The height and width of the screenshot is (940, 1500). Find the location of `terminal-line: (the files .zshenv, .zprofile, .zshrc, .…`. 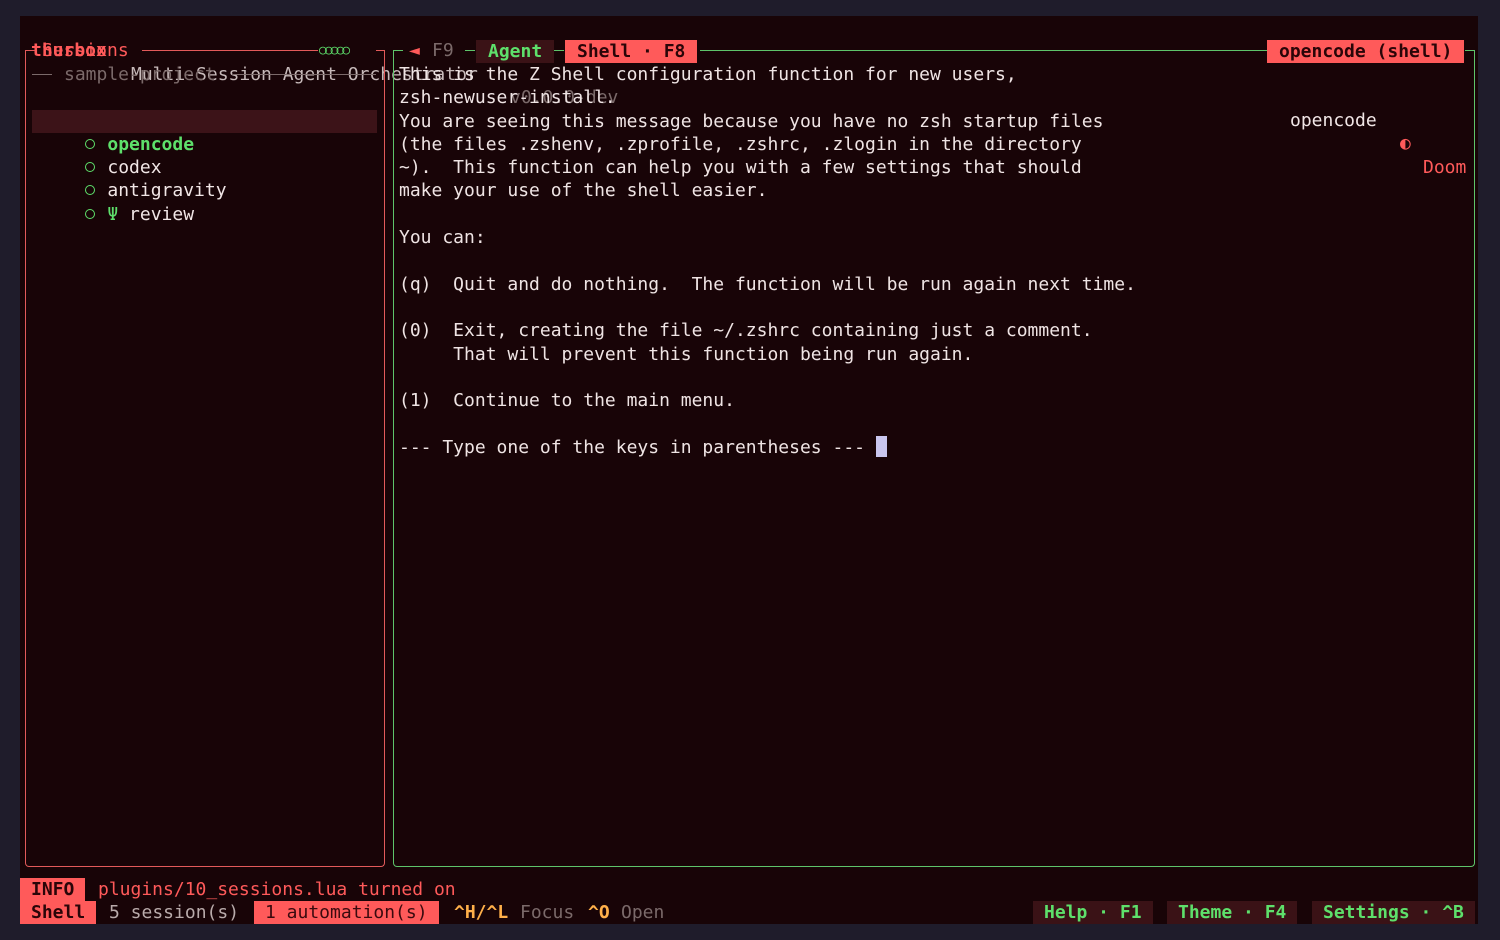

terminal-line: (the files .zshenv, .zprofile, .zshrc, .… is located at coordinates (740, 144).